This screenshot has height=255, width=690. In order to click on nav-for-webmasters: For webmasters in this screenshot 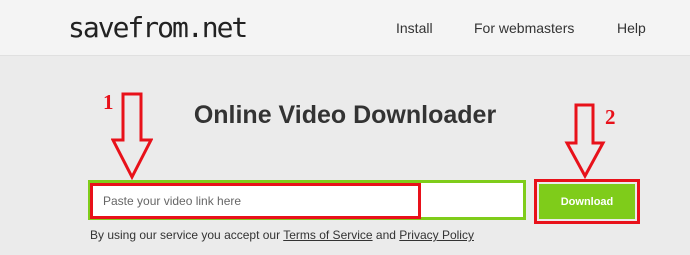, I will do `click(524, 28)`.